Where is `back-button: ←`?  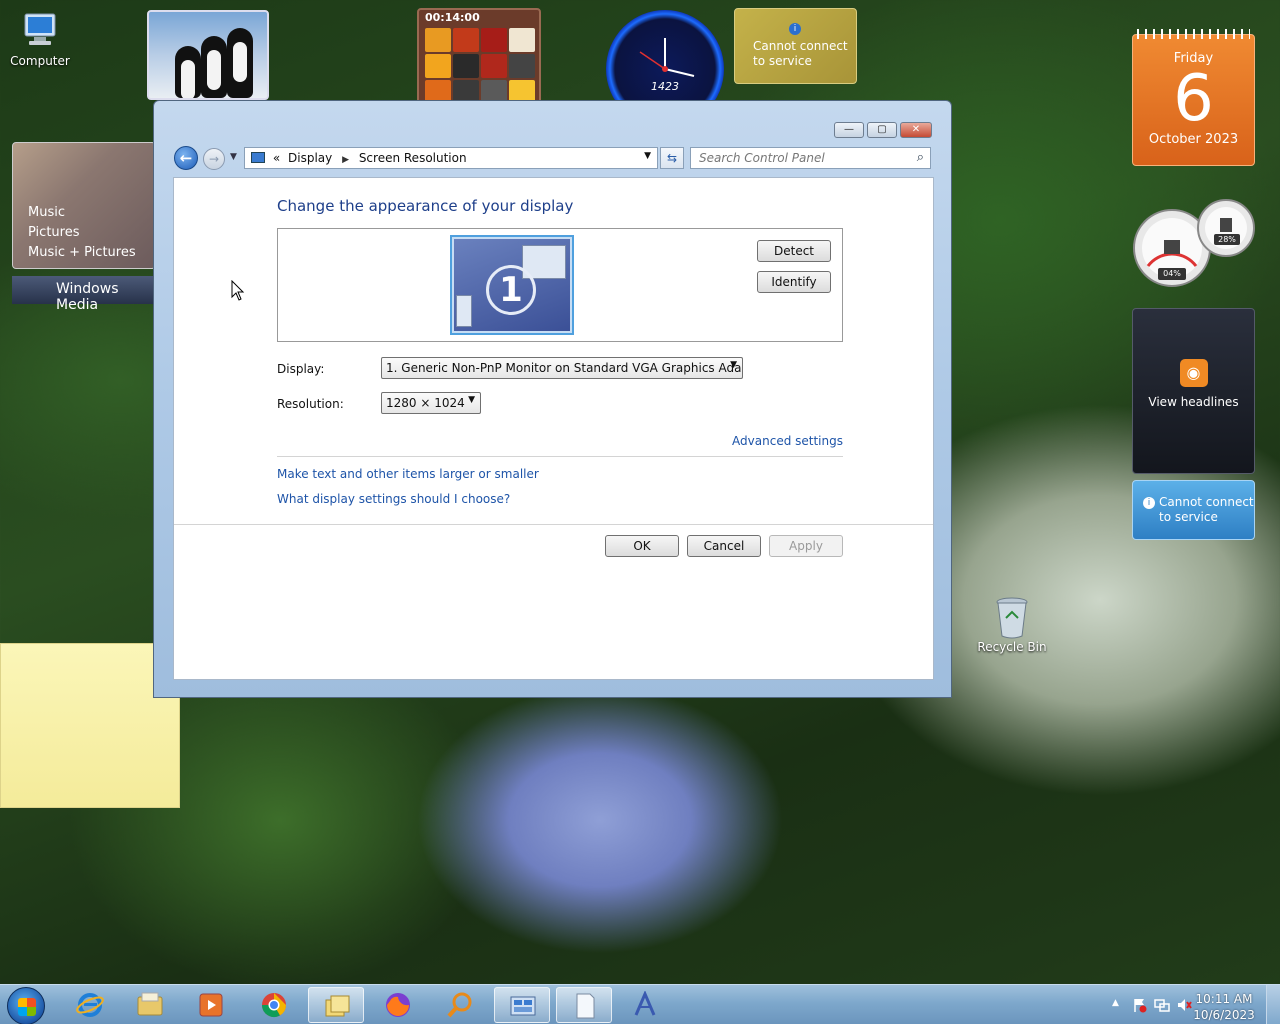 back-button: ← is located at coordinates (186, 158).